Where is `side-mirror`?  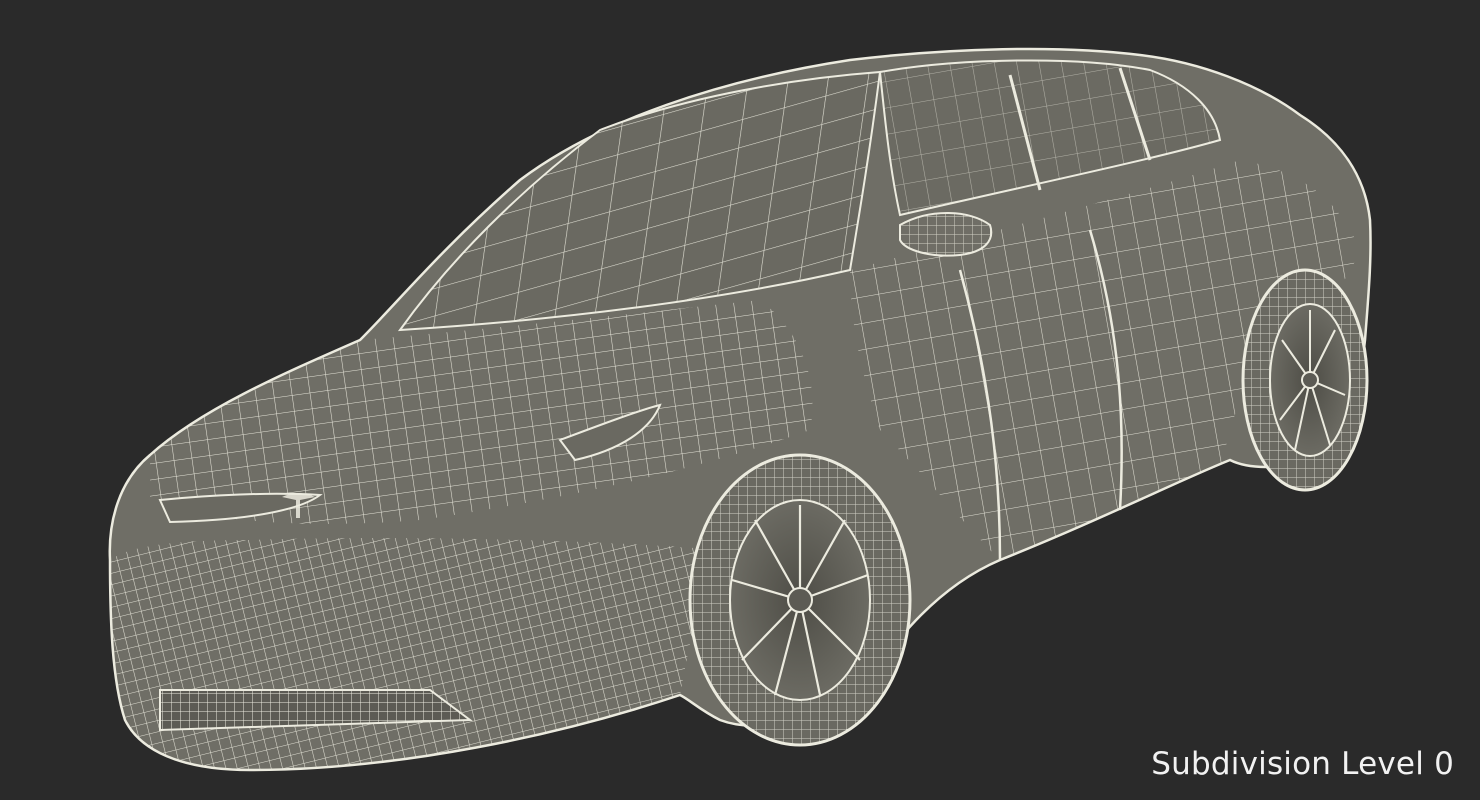 side-mirror is located at coordinates (946, 234).